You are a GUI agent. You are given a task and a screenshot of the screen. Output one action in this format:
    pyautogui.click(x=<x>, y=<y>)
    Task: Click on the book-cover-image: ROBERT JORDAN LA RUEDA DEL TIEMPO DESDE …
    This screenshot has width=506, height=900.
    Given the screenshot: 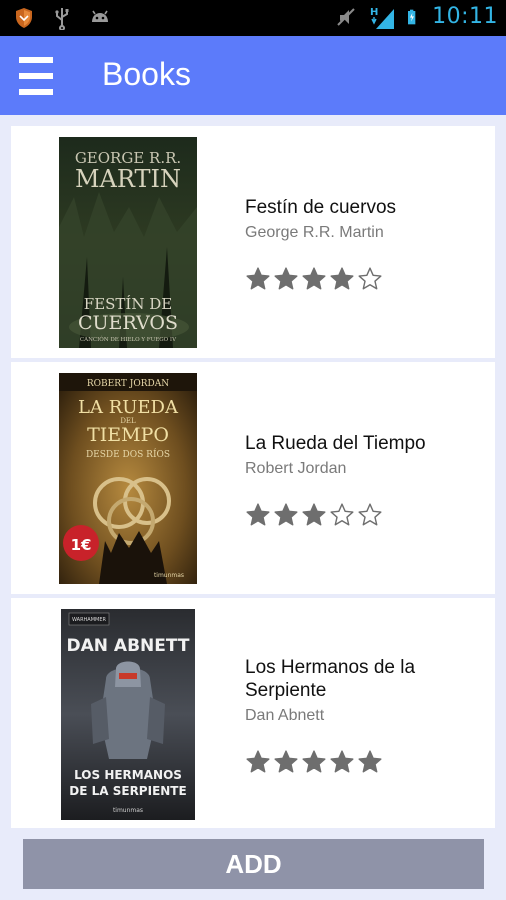 What is the action you would take?
    pyautogui.click(x=128, y=478)
    